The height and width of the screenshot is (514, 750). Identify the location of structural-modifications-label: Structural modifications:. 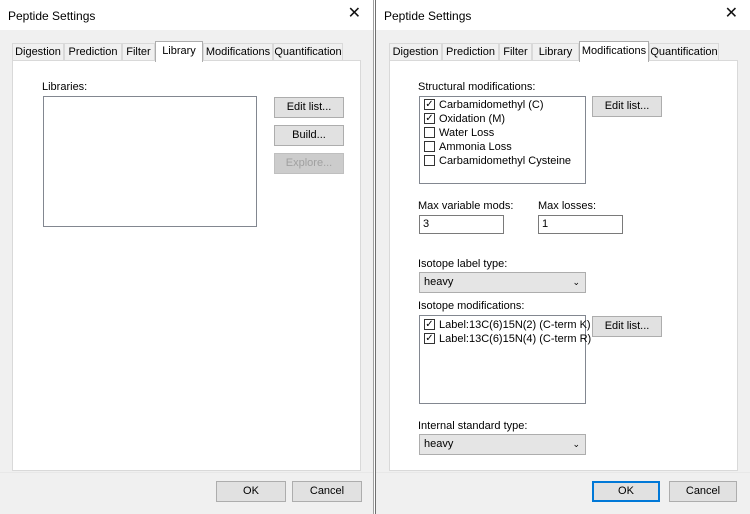
(477, 87).